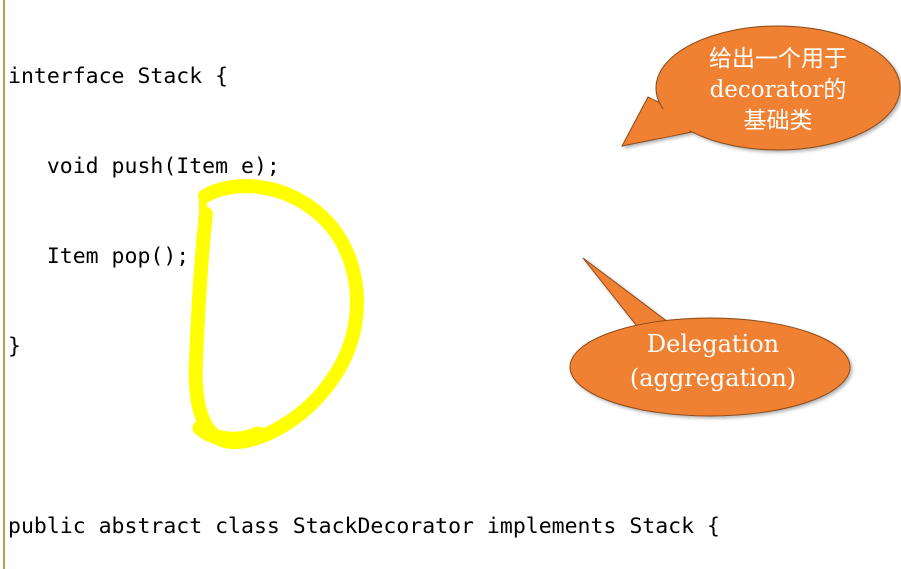 The height and width of the screenshot is (569, 901). I want to click on chinese-callout-bubble, so click(761, 88).